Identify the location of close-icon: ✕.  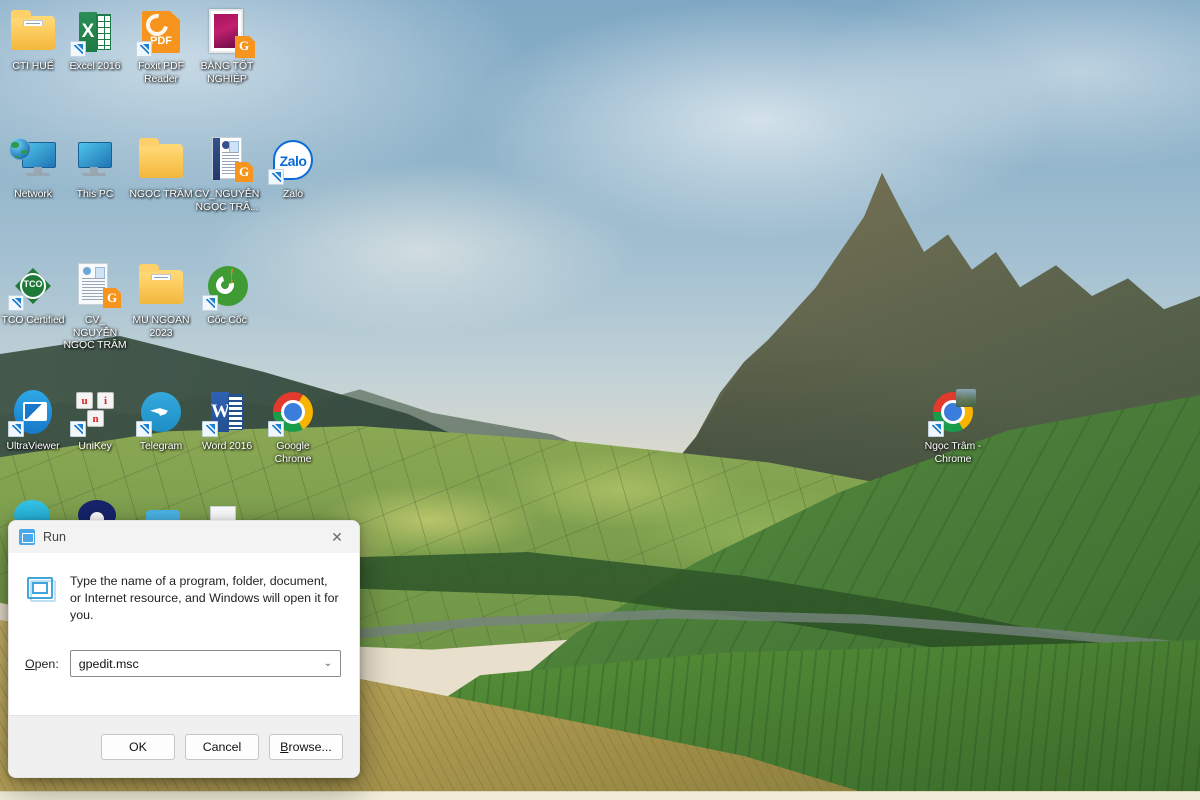
(337, 537).